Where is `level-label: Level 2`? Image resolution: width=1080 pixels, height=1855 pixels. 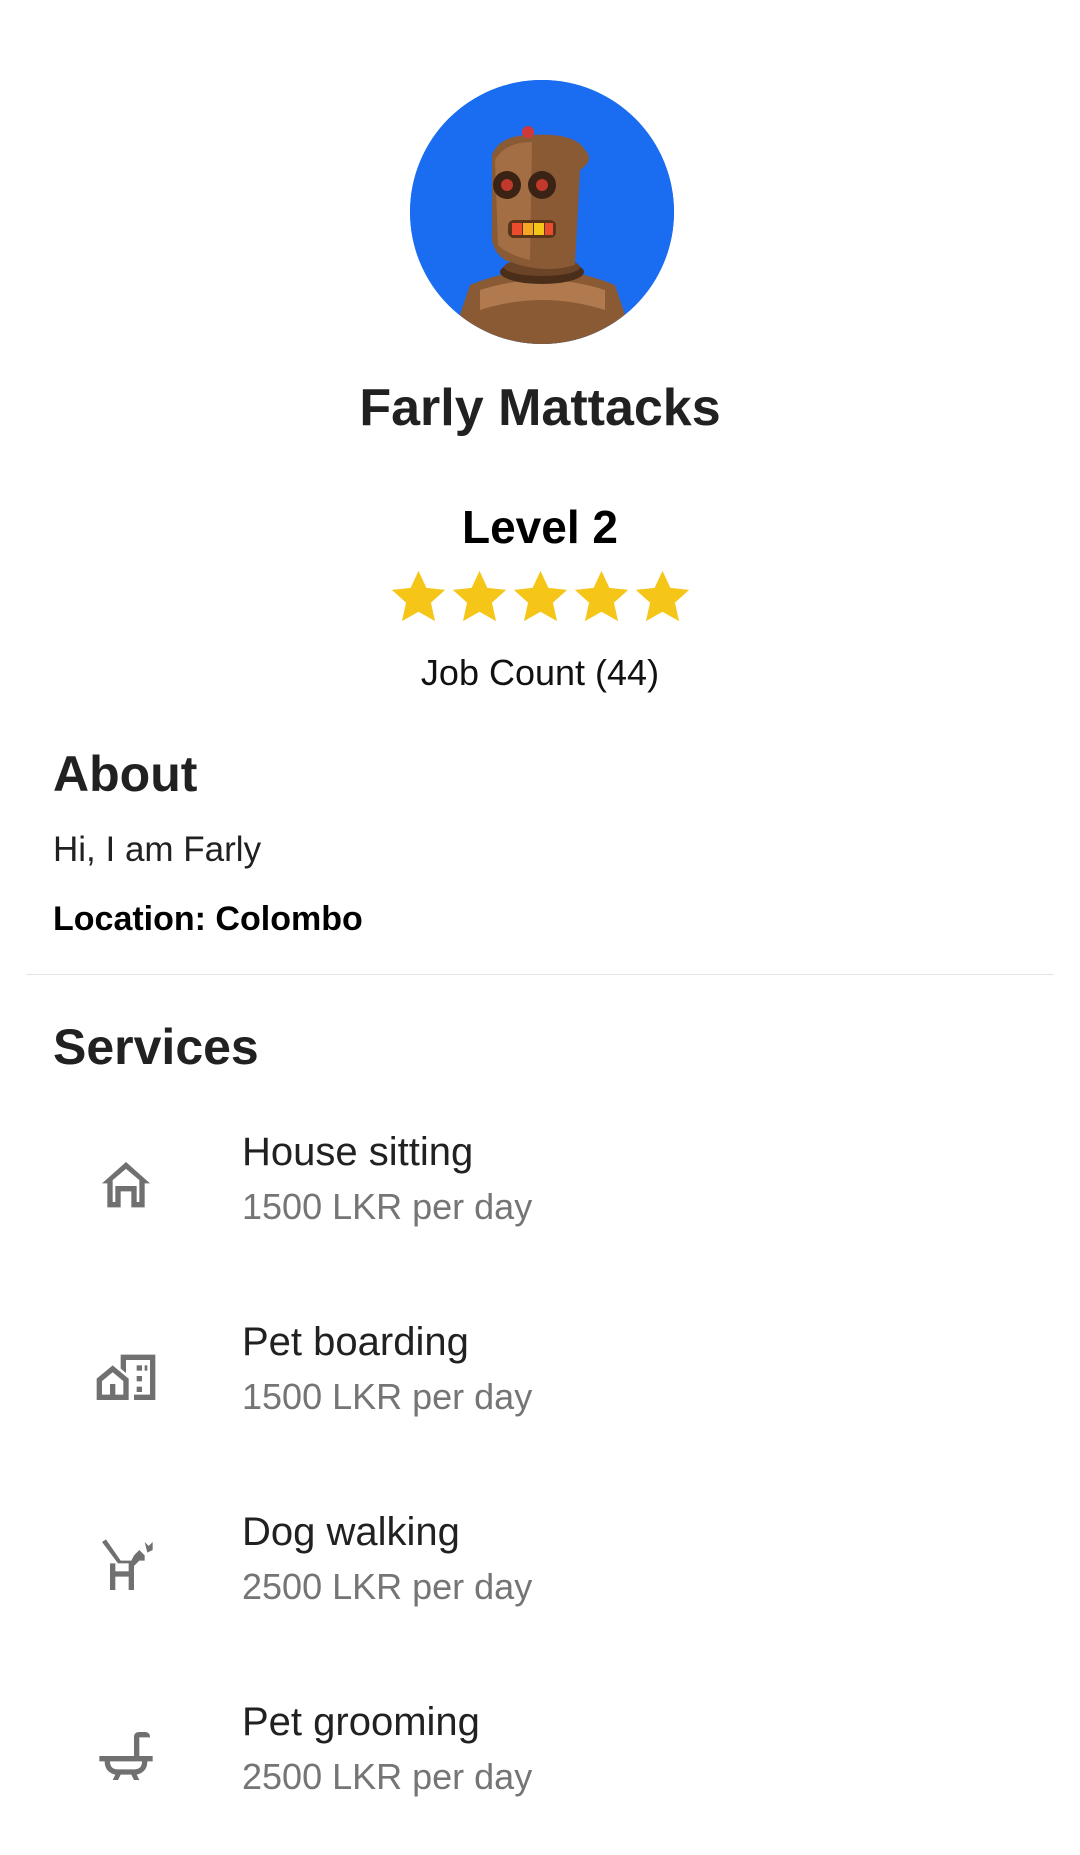
level-label: Level 2 is located at coordinates (540, 527).